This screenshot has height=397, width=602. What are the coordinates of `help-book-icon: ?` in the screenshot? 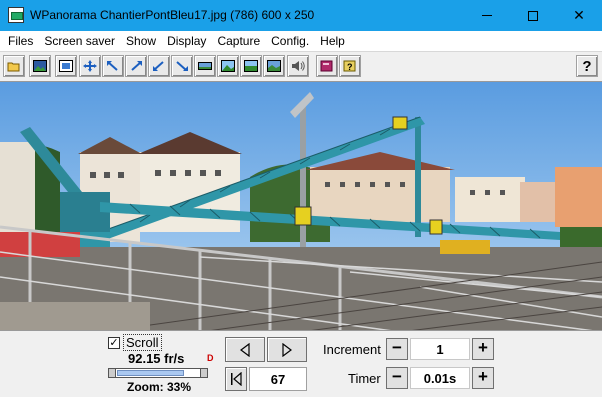 It's located at (349, 66).